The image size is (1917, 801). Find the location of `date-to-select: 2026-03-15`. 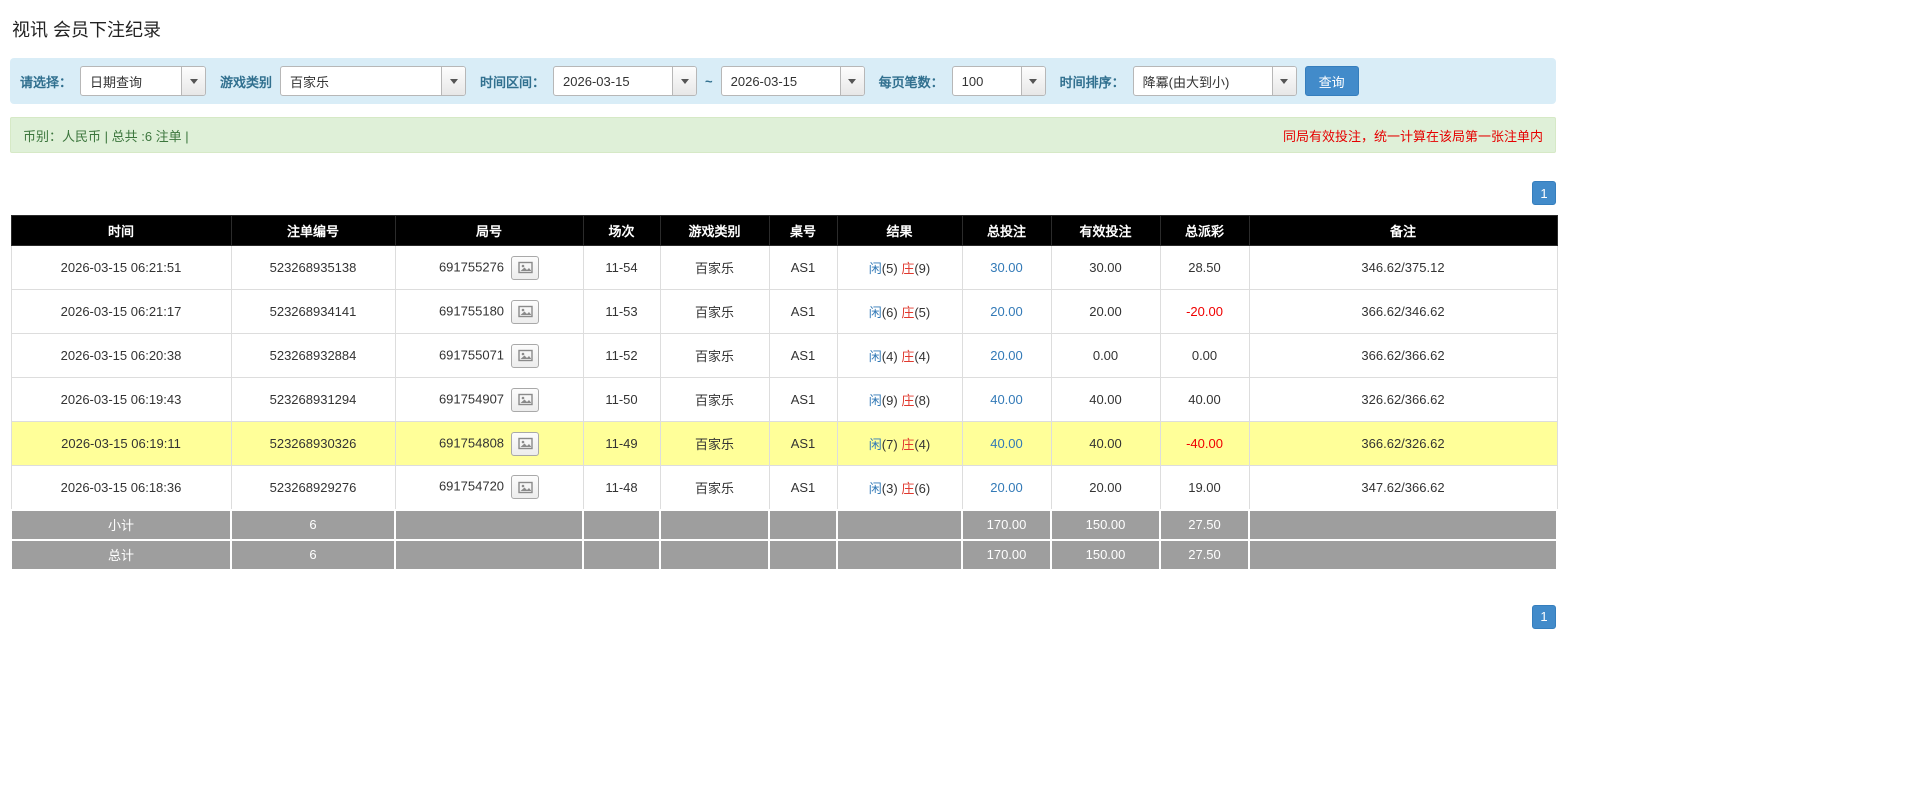

date-to-select: 2026-03-15 is located at coordinates (792, 81).